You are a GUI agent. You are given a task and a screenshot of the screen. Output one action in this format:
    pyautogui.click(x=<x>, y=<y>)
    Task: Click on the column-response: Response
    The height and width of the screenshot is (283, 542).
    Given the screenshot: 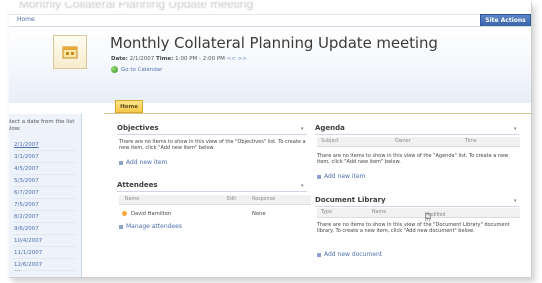 What is the action you would take?
    pyautogui.click(x=263, y=199)
    